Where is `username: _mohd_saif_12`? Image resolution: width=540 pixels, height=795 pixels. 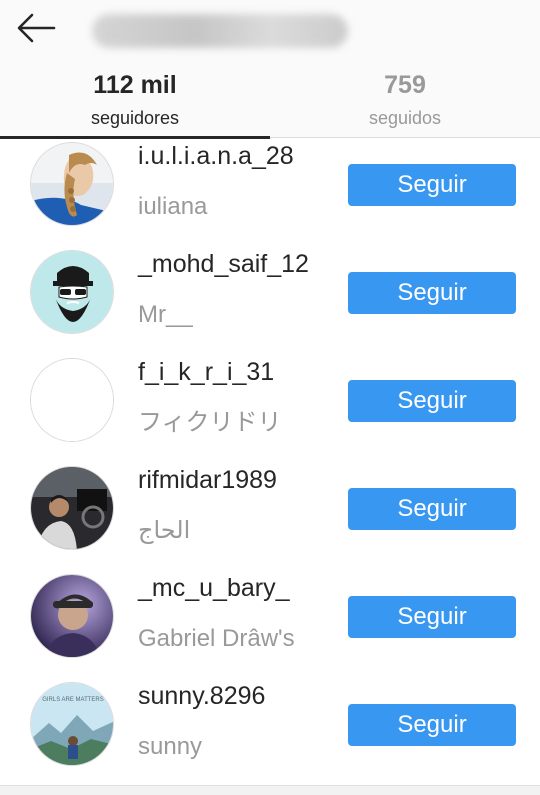 username: _mohd_saif_12 is located at coordinates (223, 264).